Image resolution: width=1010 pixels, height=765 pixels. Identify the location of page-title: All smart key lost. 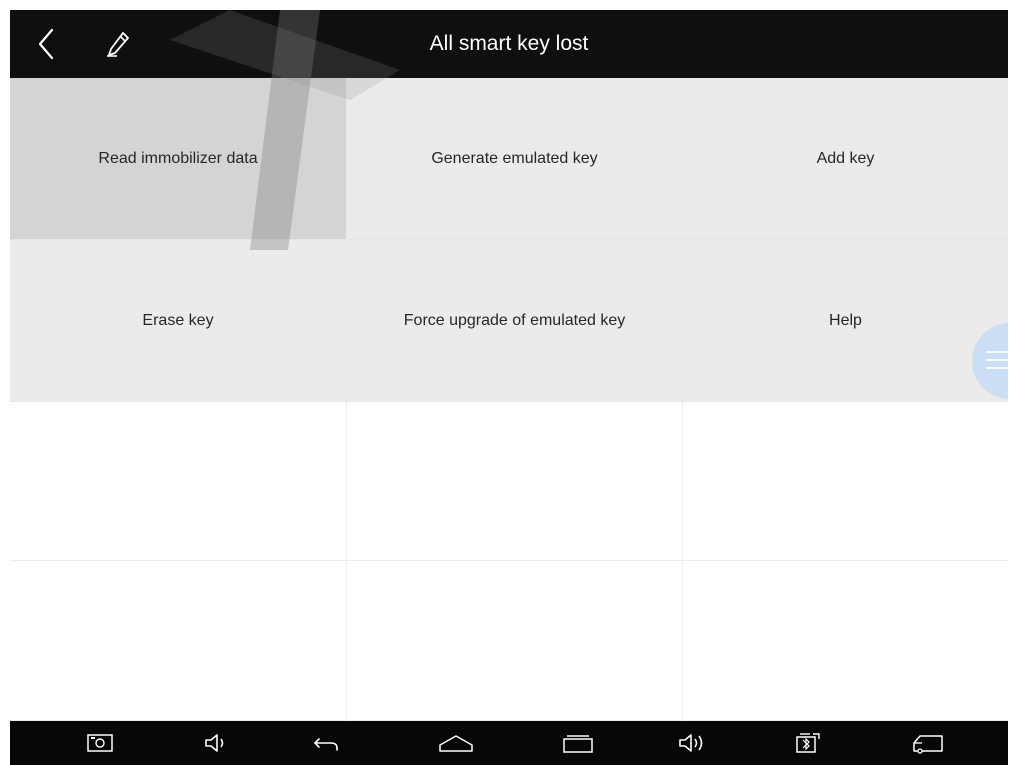
(509, 43).